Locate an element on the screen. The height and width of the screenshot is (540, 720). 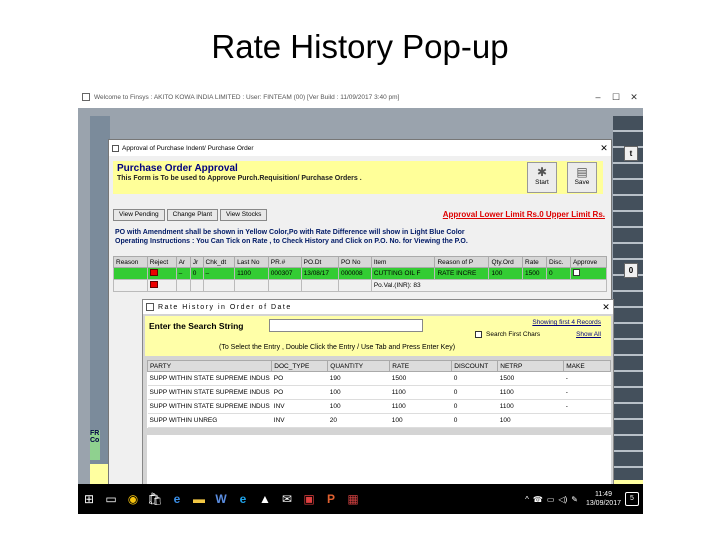
network-icon: ▭ is located at coordinates (551, 499).